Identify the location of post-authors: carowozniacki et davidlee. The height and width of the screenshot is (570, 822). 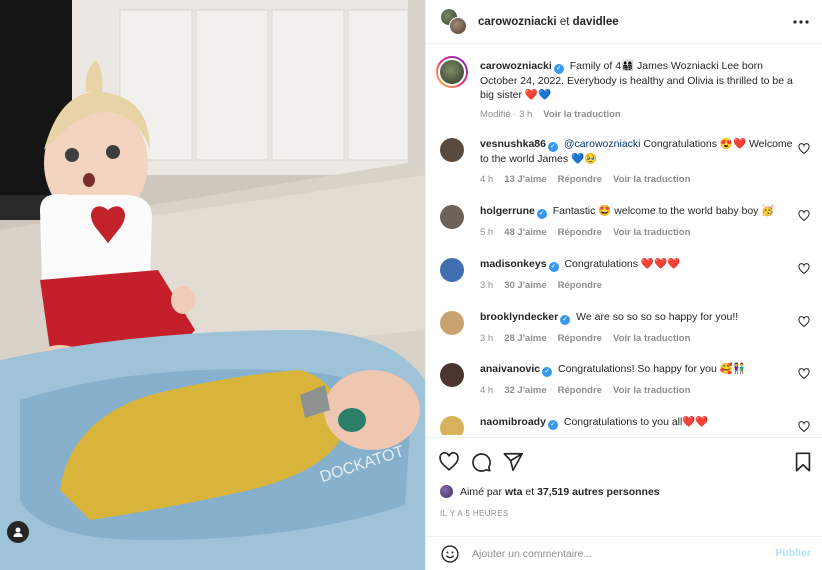
(548, 22).